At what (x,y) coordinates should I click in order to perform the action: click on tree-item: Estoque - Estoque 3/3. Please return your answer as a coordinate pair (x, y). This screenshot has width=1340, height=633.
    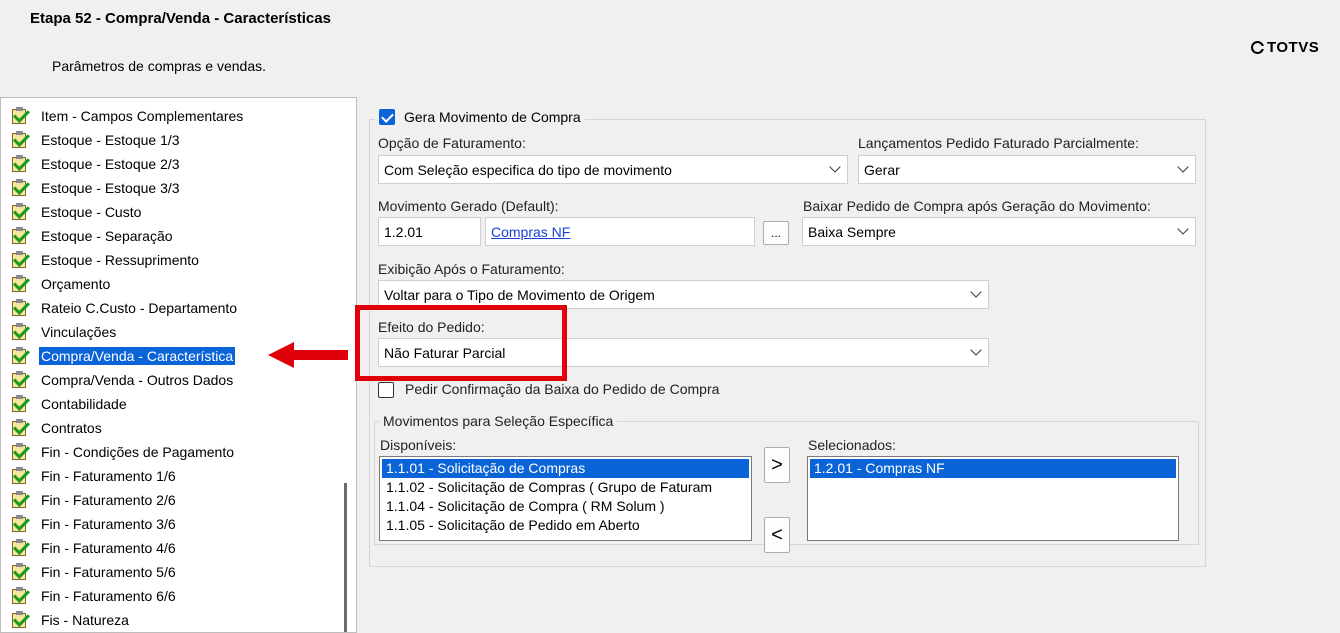
    Looking at the image, I should click on (96, 188).